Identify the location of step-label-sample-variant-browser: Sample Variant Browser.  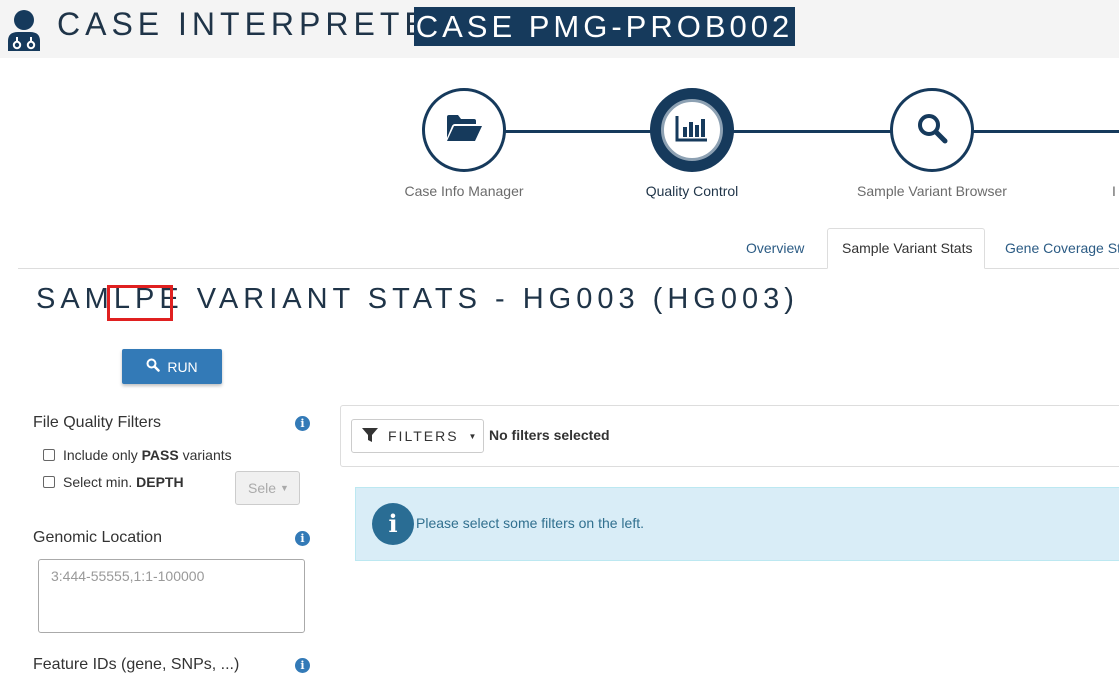
(932, 191).